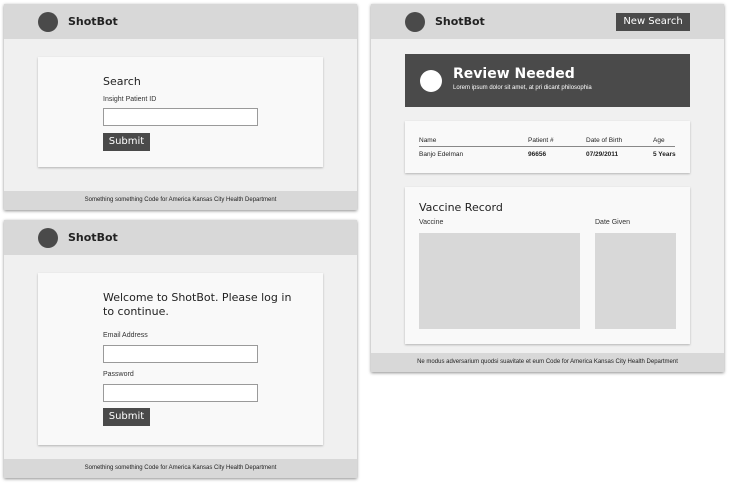 This screenshot has height=484, width=730. Describe the element at coordinates (180, 393) in the screenshot. I see `password-field` at that location.